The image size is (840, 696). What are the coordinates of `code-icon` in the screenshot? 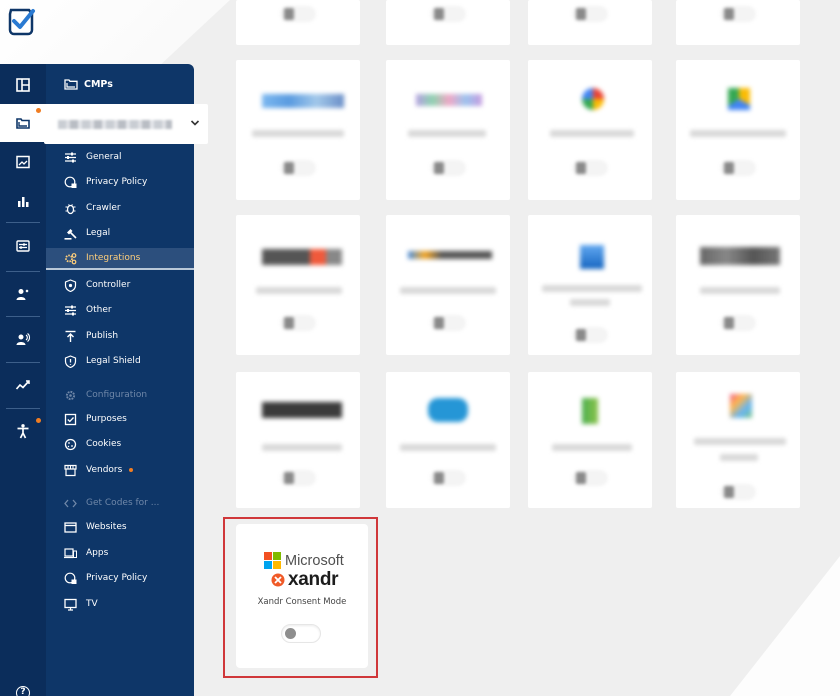 It's located at (70, 503).